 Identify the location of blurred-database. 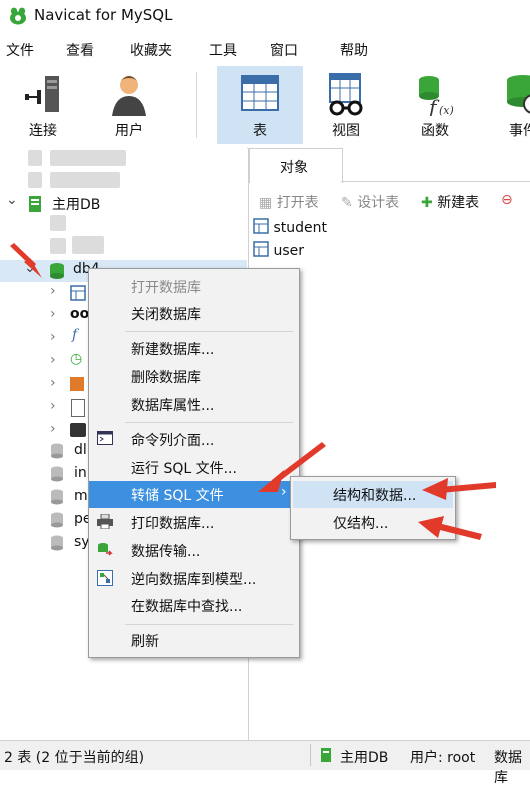
(88, 245).